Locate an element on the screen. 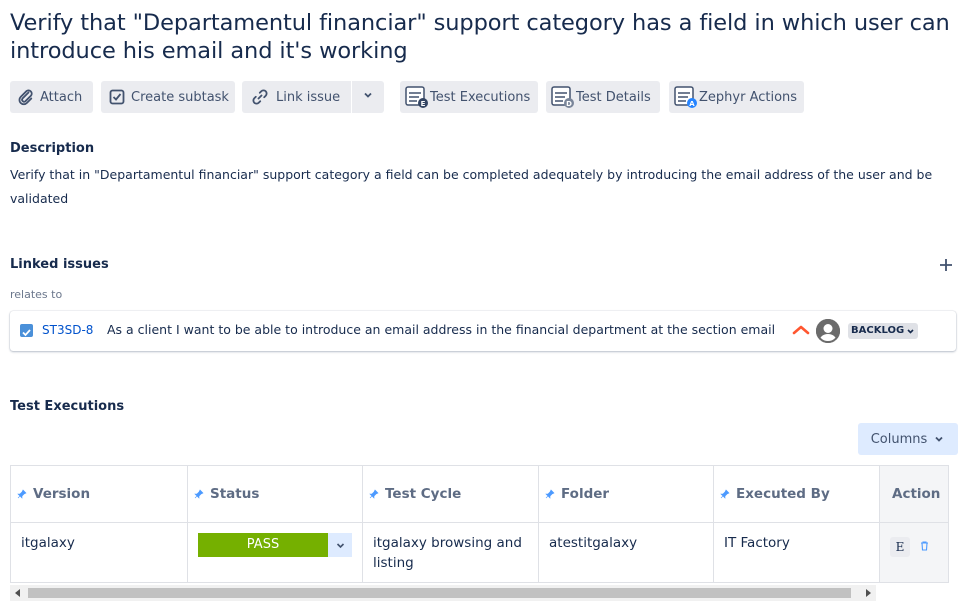  linked-issue-status: BACKLOG is located at coordinates (883, 331).